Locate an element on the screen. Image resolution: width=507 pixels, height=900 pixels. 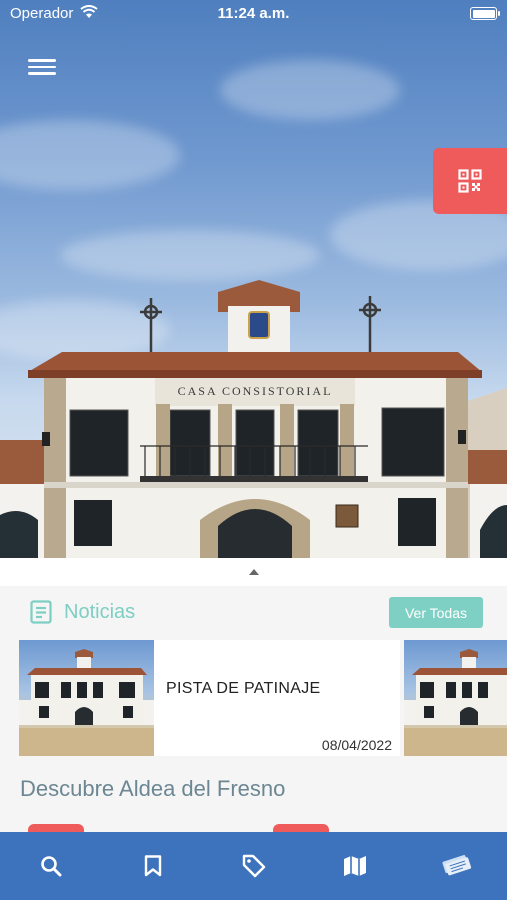
caret-up-icon is located at coordinates (253, 572).